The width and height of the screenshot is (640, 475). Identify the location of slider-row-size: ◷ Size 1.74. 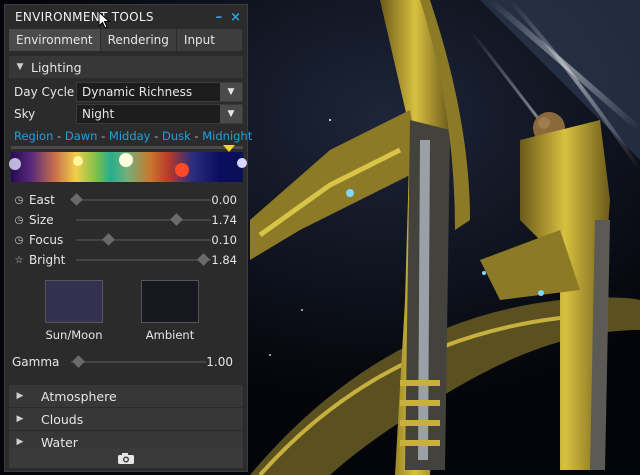
(126, 220).